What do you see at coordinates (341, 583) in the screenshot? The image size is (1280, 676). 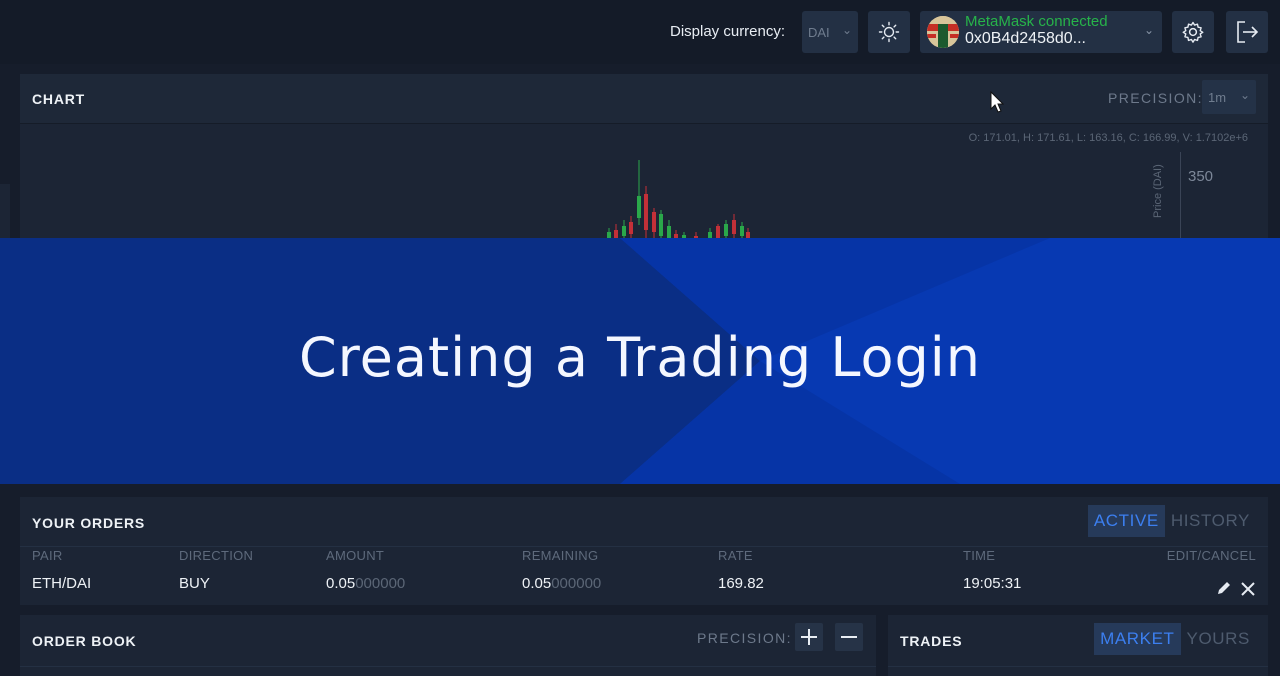 I see `order-amount-main: 0.05` at bounding box center [341, 583].